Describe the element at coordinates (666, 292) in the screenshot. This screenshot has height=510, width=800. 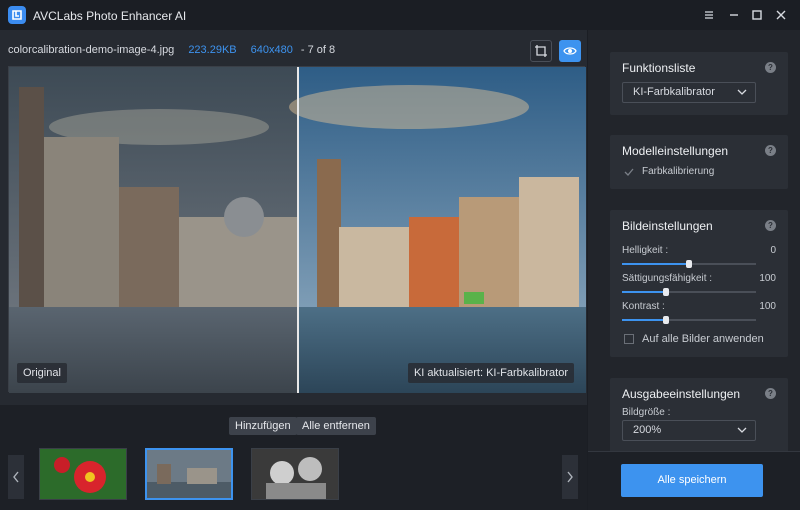
I see `saturation-knob` at that location.